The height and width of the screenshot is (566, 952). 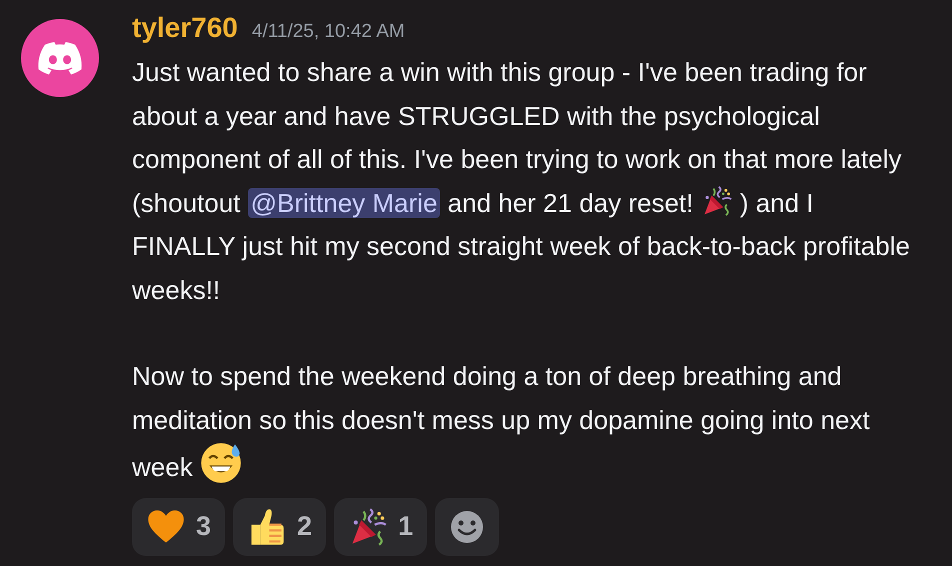 What do you see at coordinates (328, 32) in the screenshot?
I see `message-timestamp: 4/11/25, 10:42 AM` at bounding box center [328, 32].